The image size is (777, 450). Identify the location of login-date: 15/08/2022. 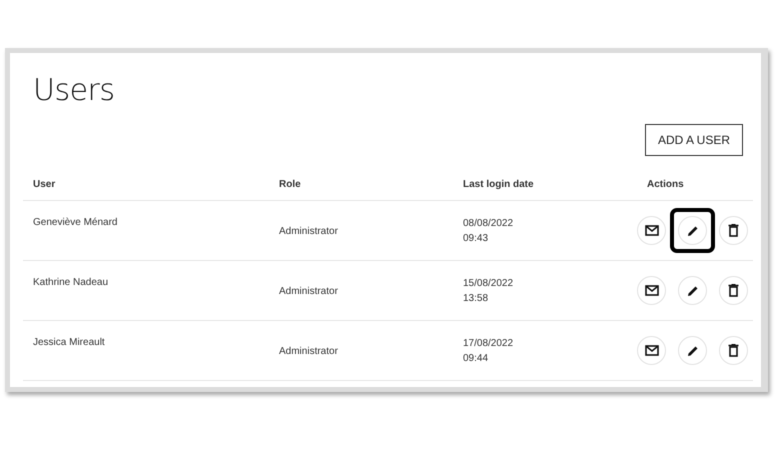
(488, 283).